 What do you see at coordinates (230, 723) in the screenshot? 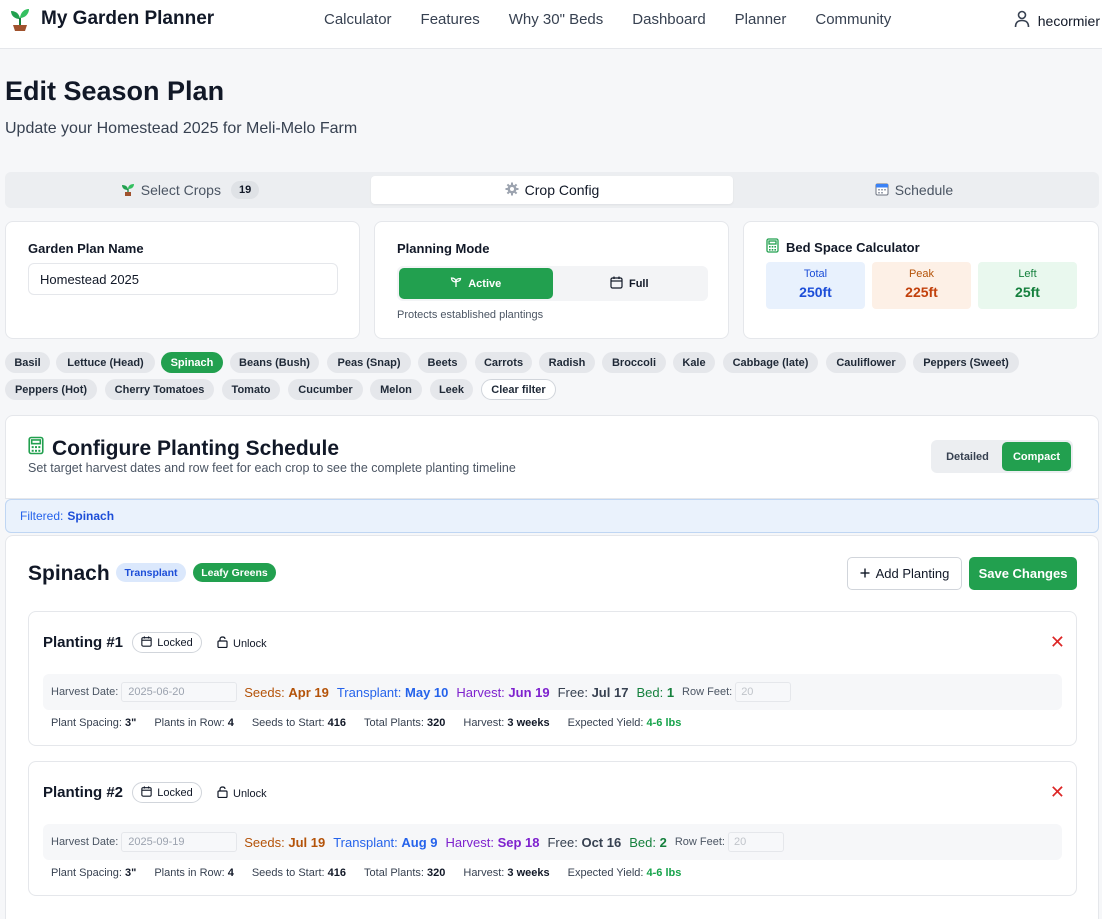
I see `plants-in-row-value: 4` at bounding box center [230, 723].